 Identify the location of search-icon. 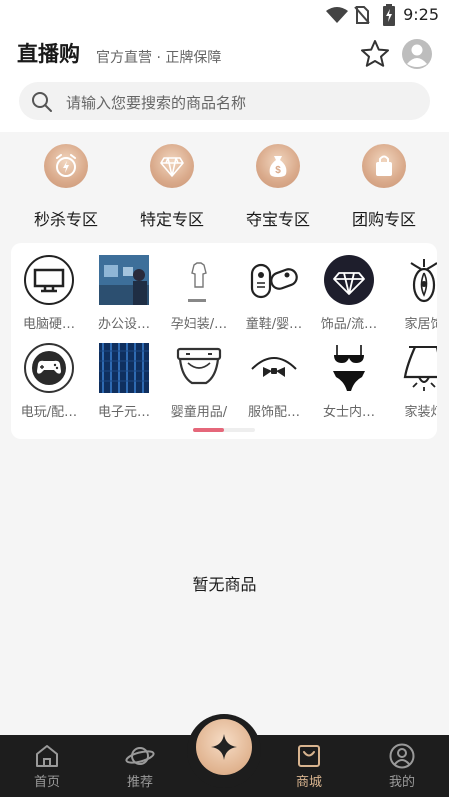
(42, 102).